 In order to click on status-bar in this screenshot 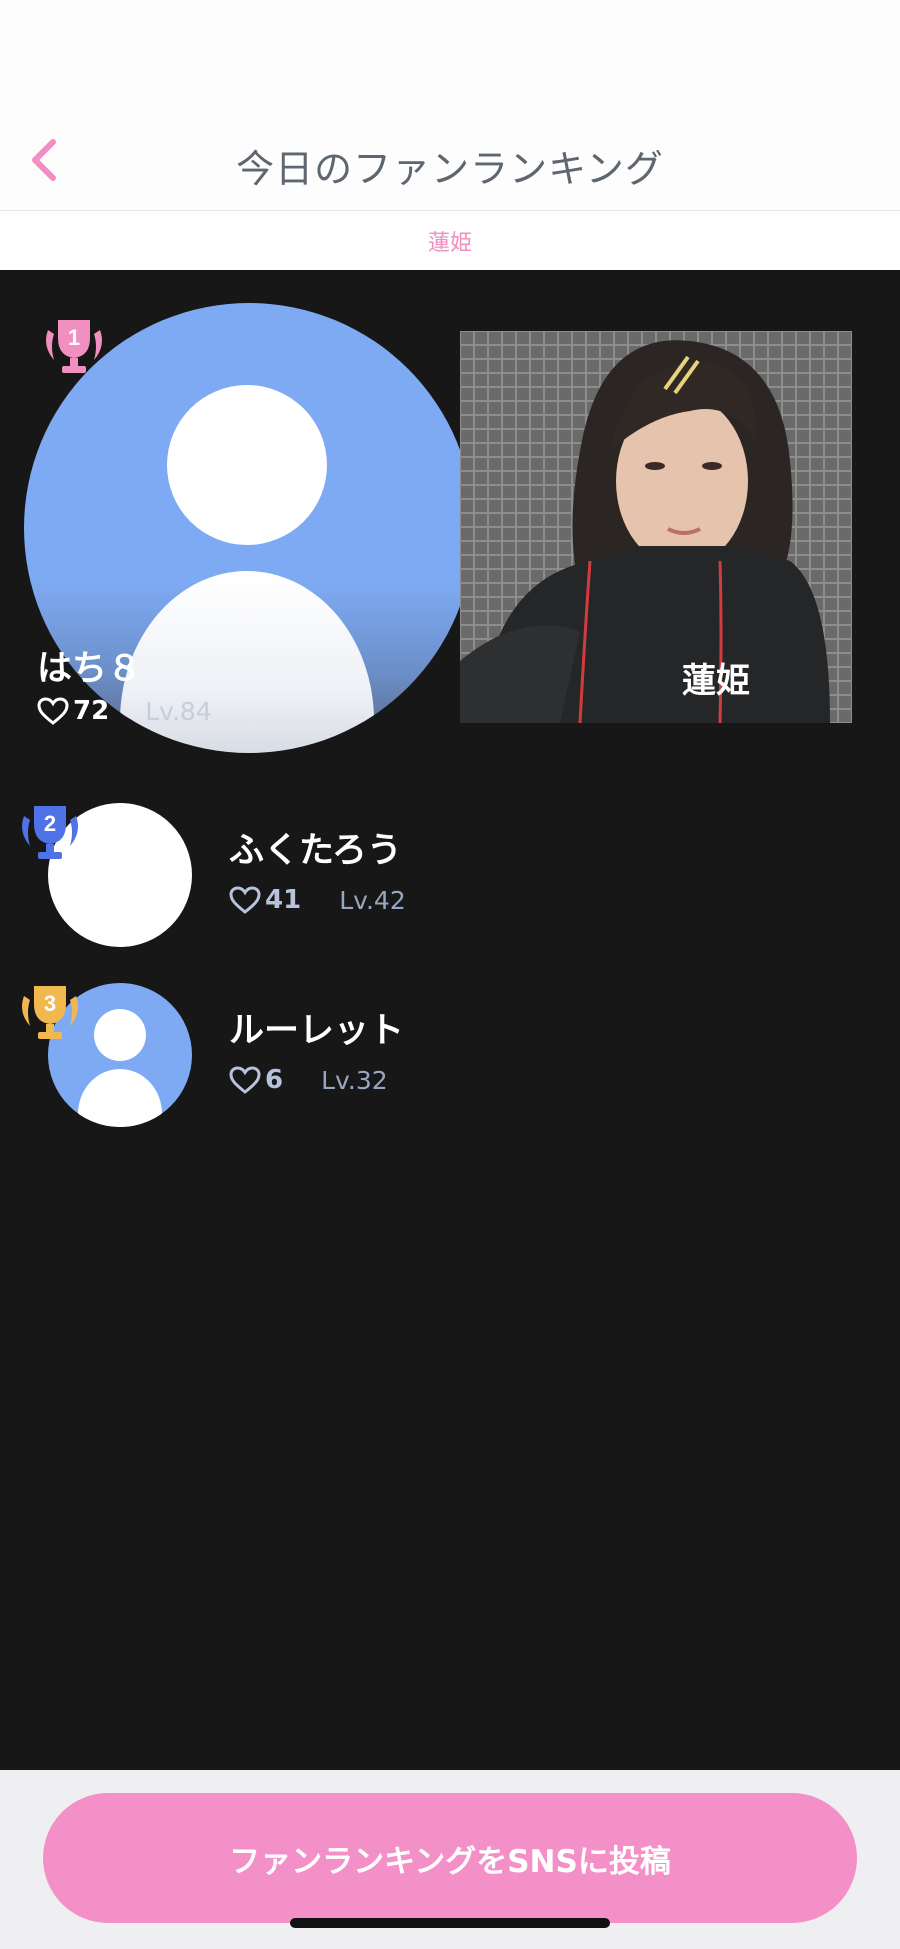, I will do `click(450, 55)`.